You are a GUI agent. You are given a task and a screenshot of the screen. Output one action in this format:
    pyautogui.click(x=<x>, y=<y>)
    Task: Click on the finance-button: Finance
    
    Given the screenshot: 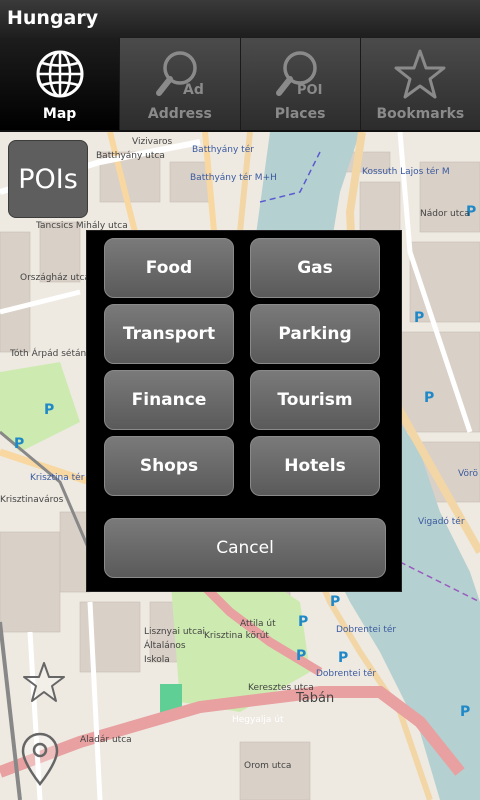 What is the action you would take?
    pyautogui.click(x=169, y=400)
    